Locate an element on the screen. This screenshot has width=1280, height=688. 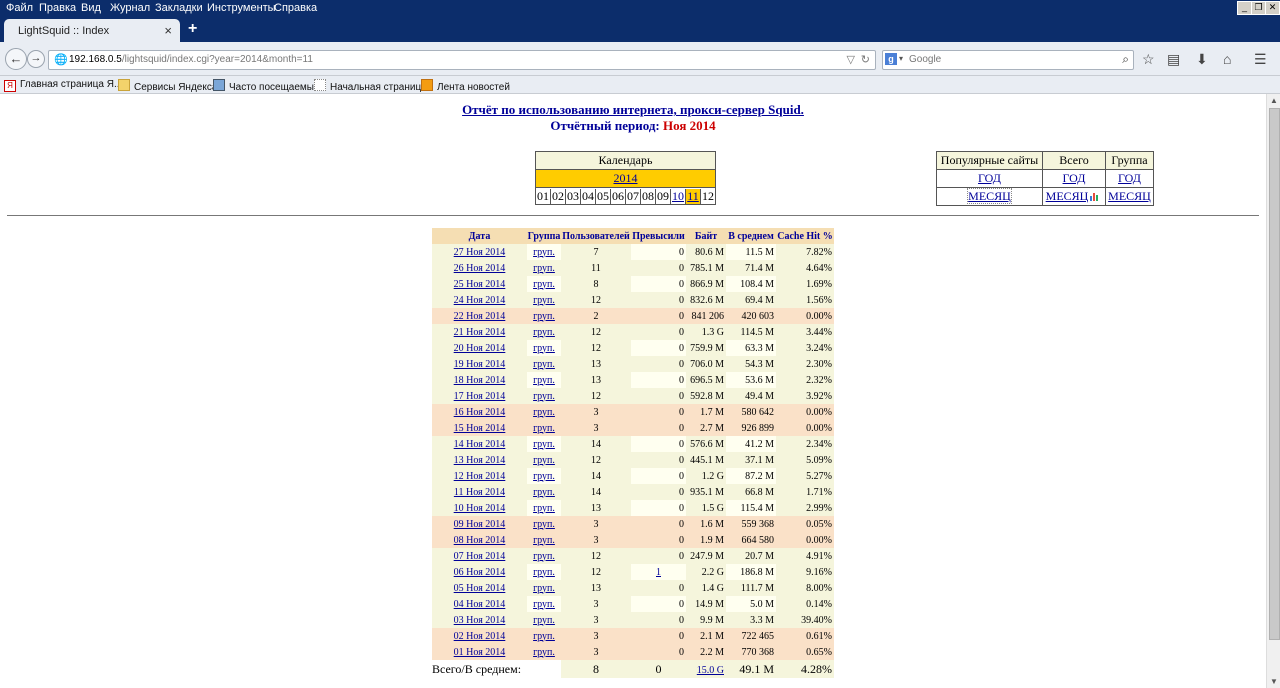
engine-dropdown-icon: ▾ is located at coordinates (901, 58).